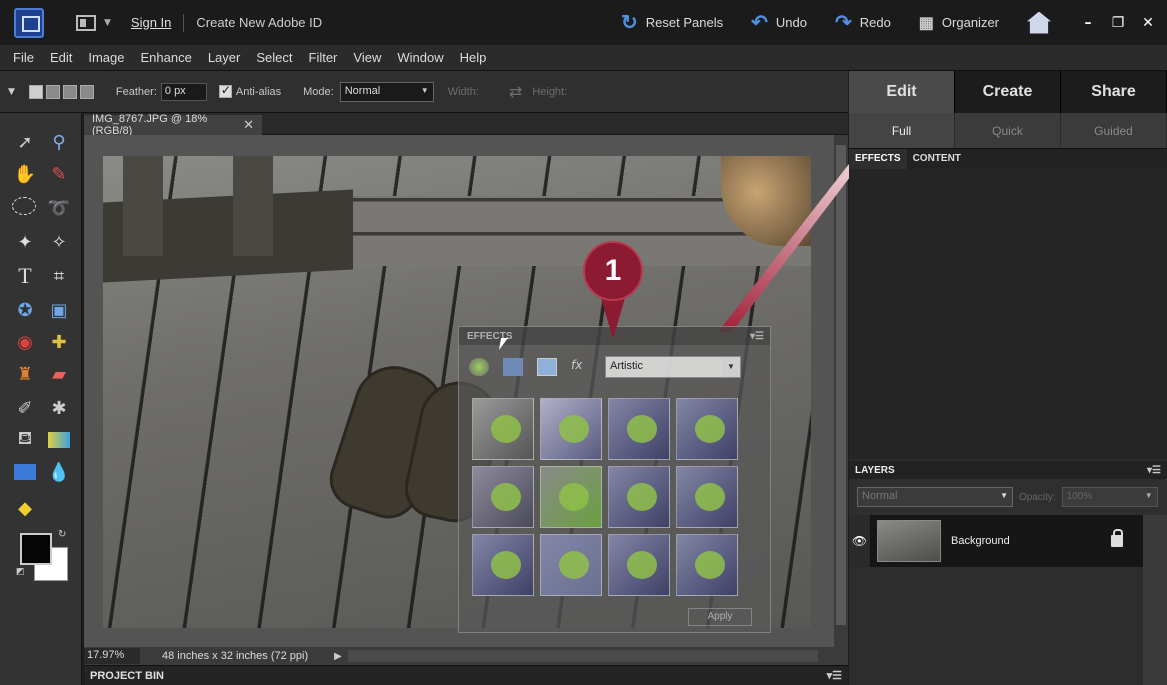  Describe the element at coordinates (52, 91) in the screenshot. I see `add-selection-icon` at that location.